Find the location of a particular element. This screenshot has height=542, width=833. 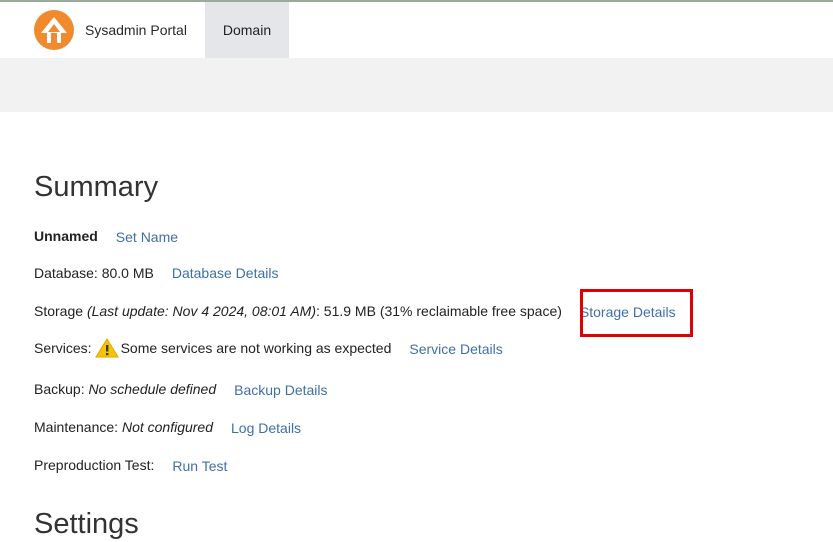

backup-details-link: Backup Details is located at coordinates (280, 390).